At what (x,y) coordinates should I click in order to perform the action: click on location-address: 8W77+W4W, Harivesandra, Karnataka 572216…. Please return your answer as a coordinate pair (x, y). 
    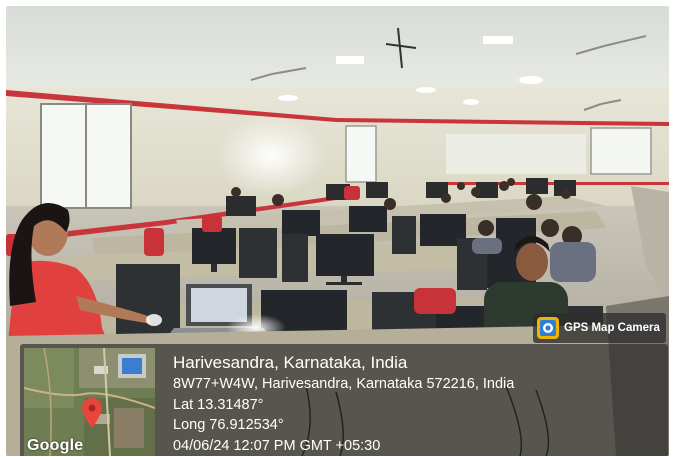
    Looking at the image, I should click on (344, 384).